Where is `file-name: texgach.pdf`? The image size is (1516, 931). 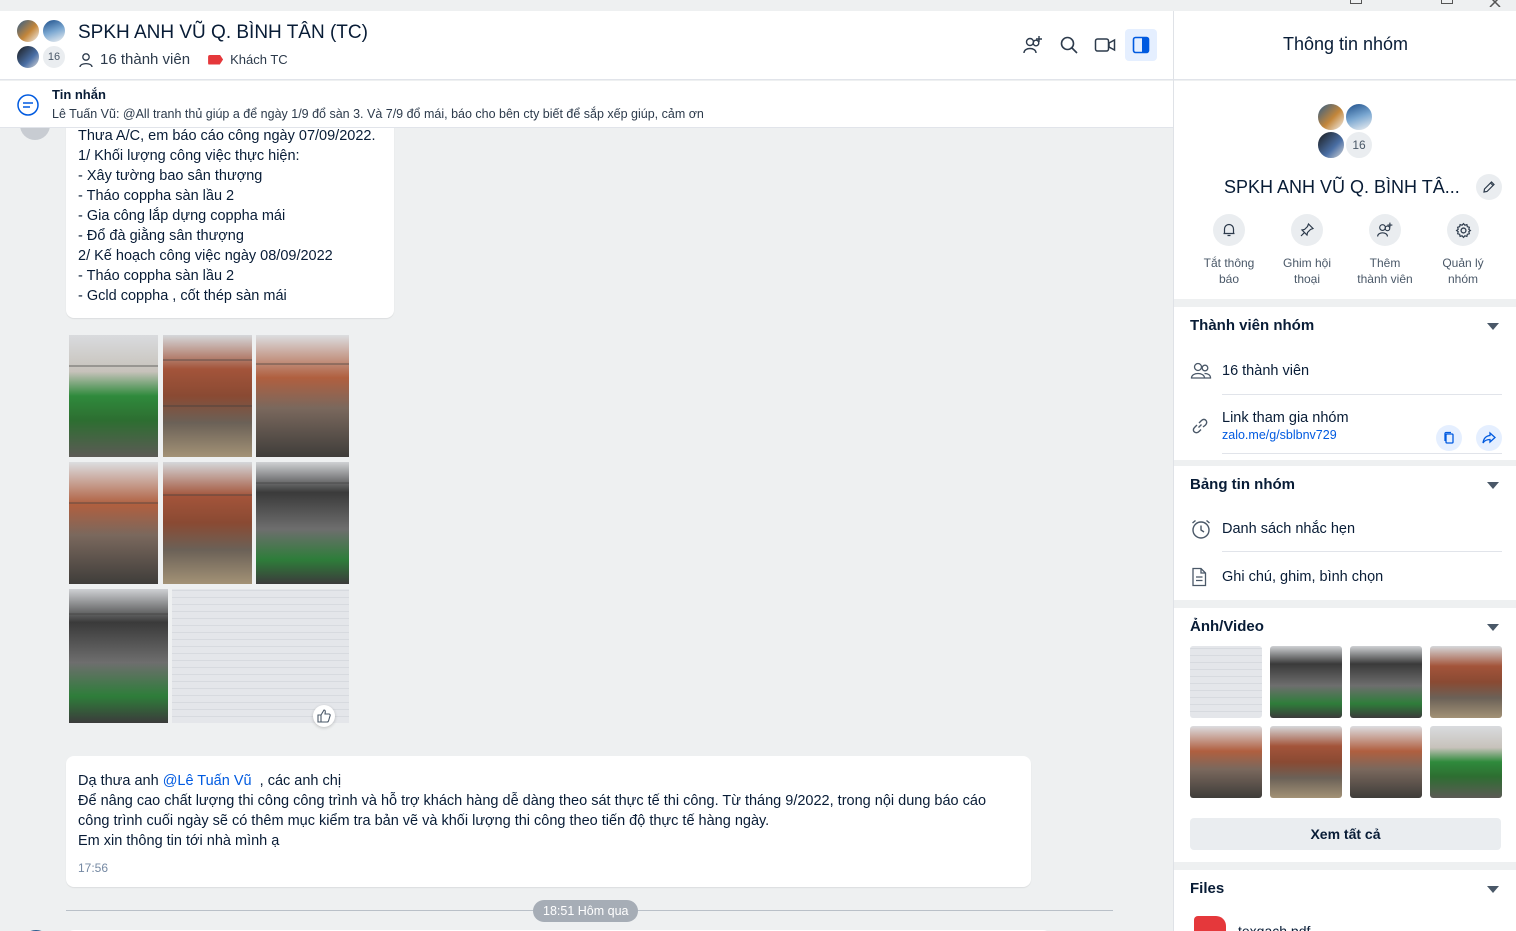 file-name: texgach.pdf is located at coordinates (1274, 927).